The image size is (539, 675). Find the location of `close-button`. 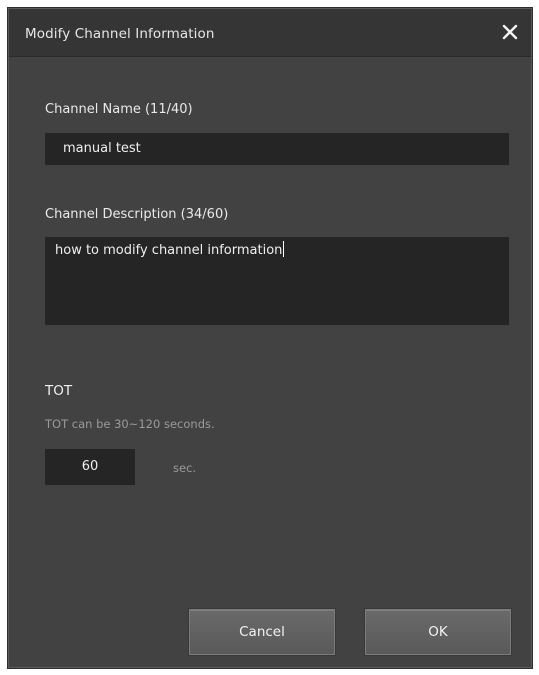

close-button is located at coordinates (510, 32).